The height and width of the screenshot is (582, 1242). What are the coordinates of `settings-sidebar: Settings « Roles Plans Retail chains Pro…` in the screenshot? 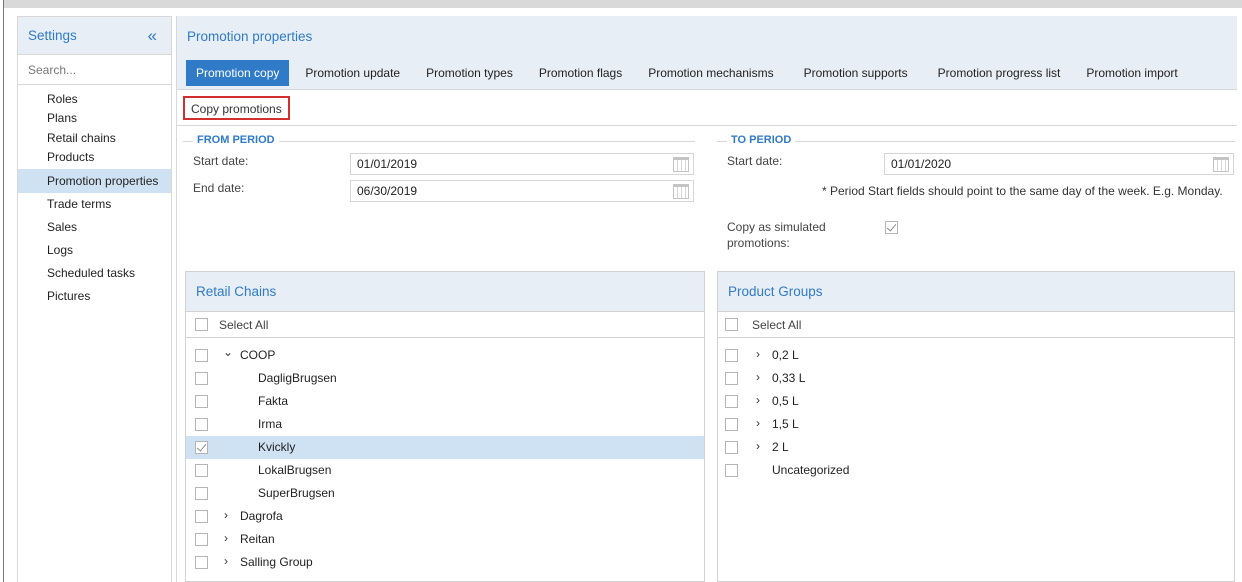 It's located at (94, 299).